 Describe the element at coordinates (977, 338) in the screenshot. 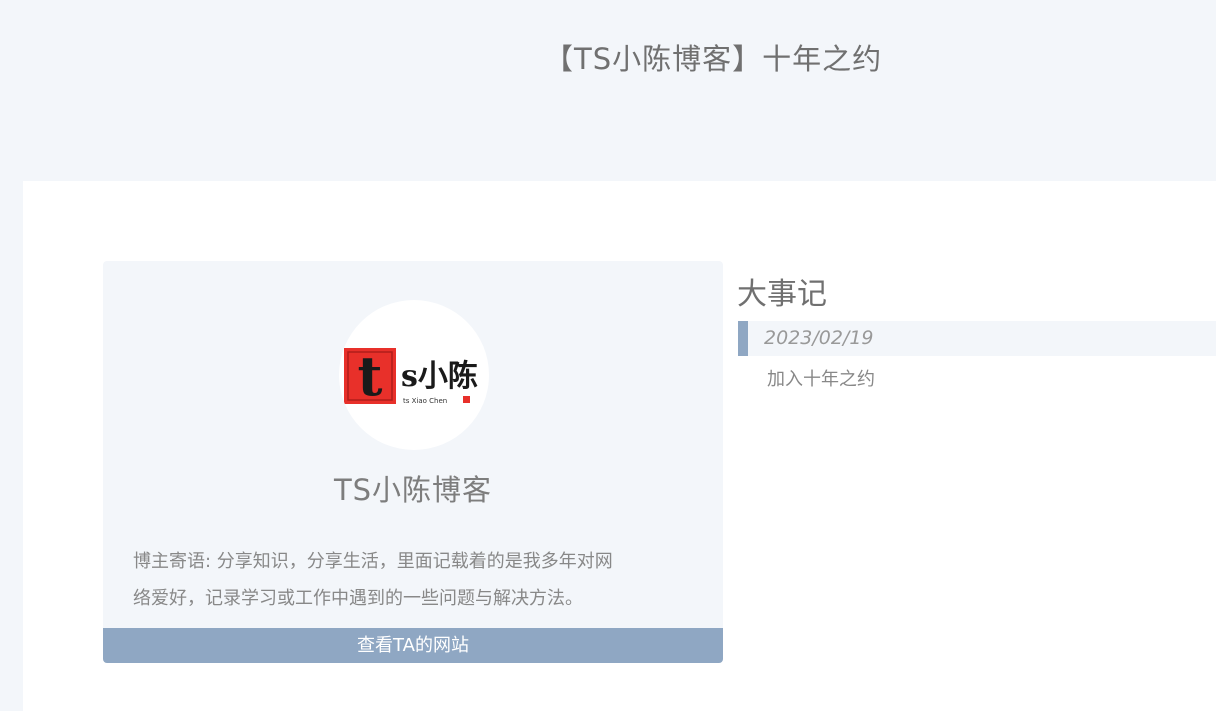

I see `event-date-bar: 2023/02/19` at that location.